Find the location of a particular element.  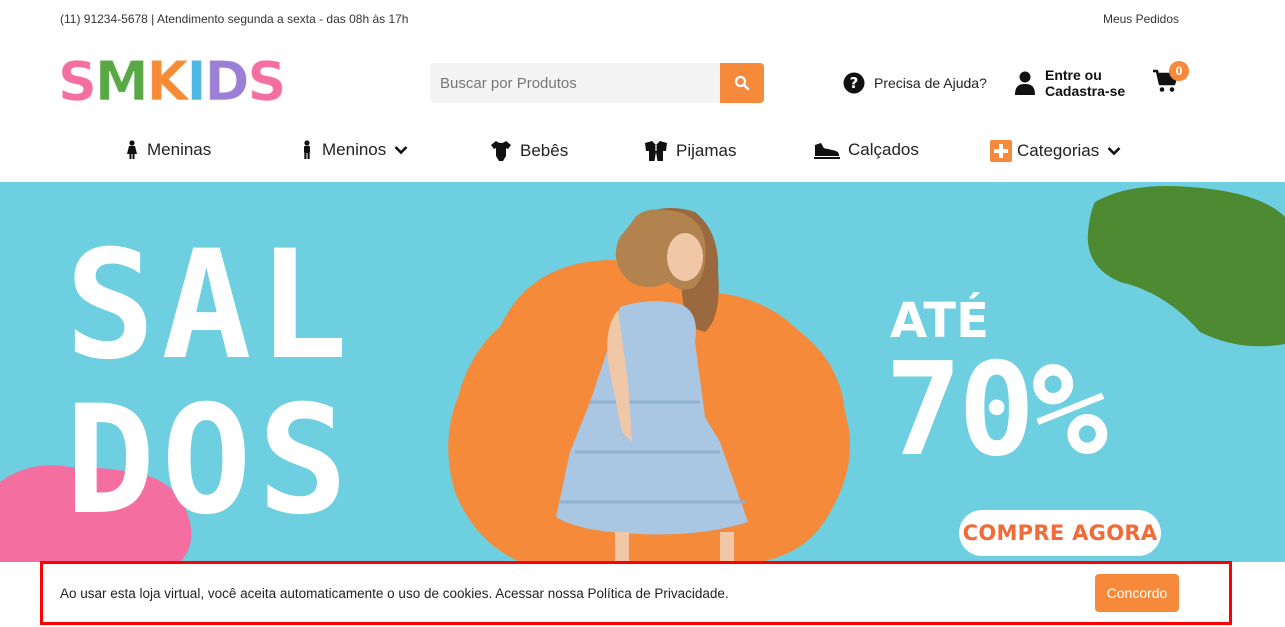

nav-item-label: Meninos is located at coordinates (354, 149).